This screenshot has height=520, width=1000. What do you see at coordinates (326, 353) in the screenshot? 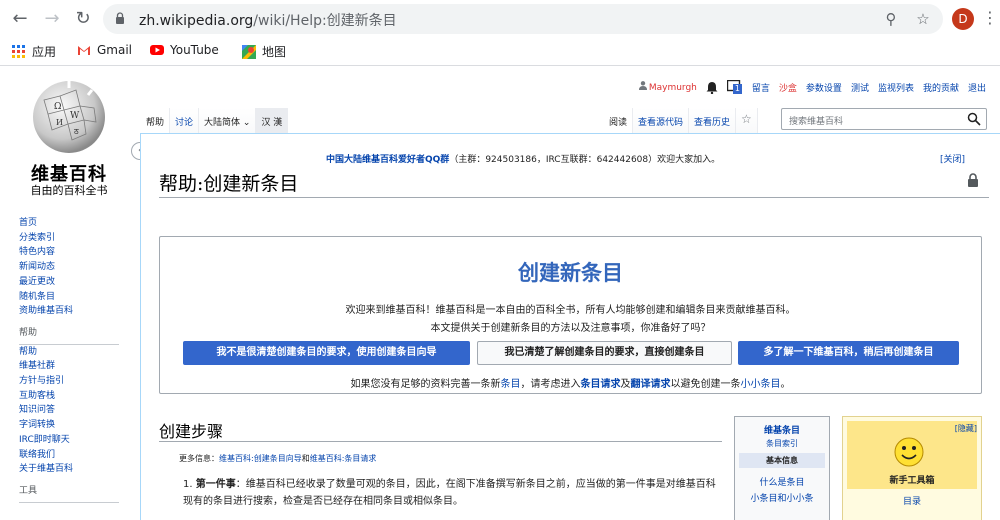
I see `wizard-button: 我不是很清楚创建条目的要求，使用创建条目向导` at bounding box center [326, 353].